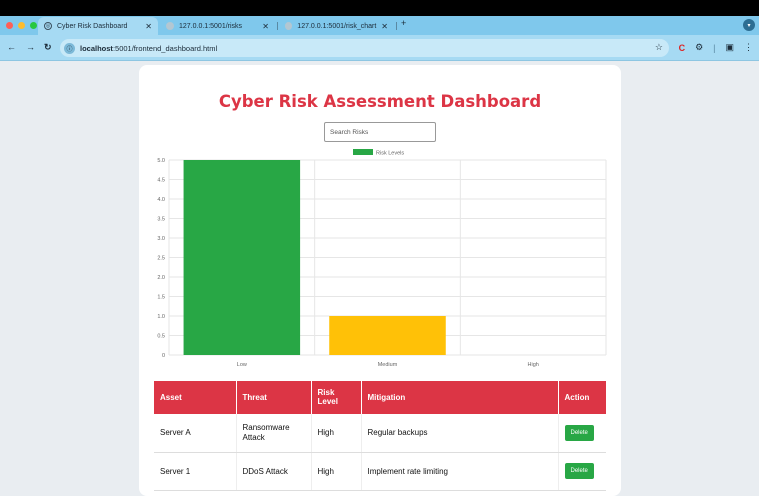  What do you see at coordinates (242, 257) in the screenshot?
I see `bar-low` at bounding box center [242, 257].